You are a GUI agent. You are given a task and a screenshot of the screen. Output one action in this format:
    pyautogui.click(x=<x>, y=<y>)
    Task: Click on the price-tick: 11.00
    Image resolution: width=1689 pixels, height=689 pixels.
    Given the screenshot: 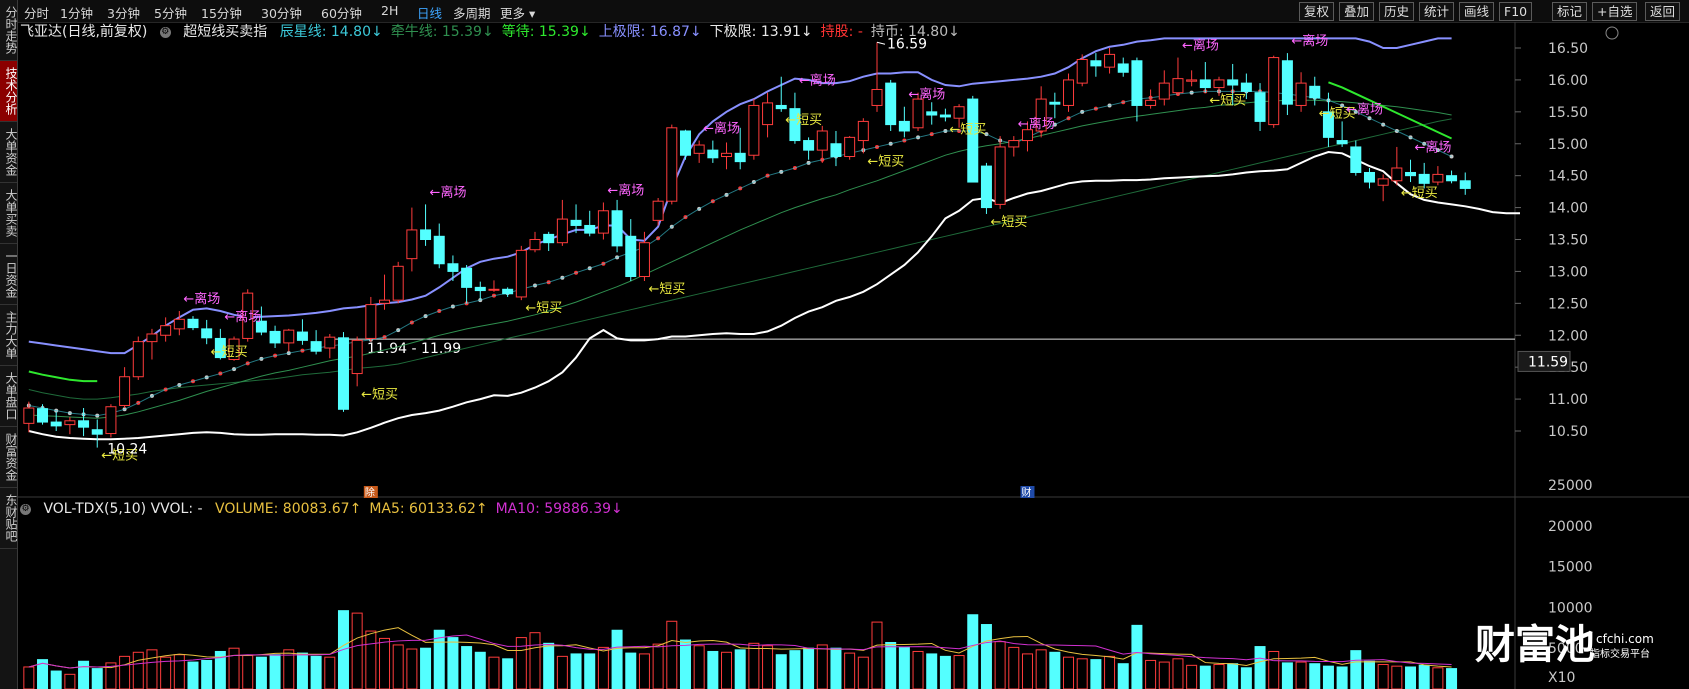 What is the action you would take?
    pyautogui.click(x=1568, y=400)
    